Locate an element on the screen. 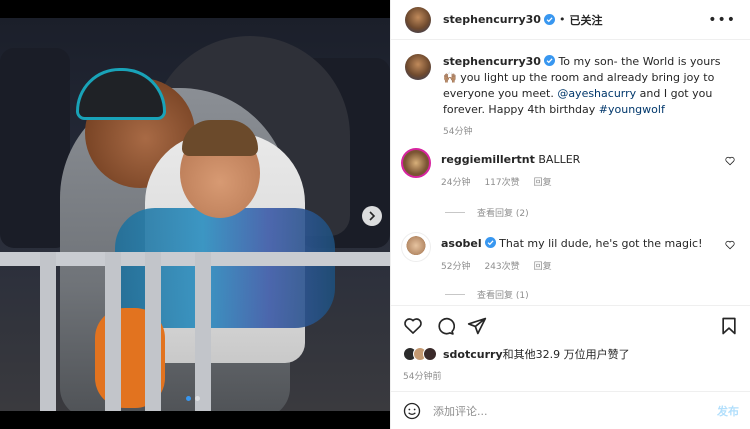  comment-icon is located at coordinates (446, 326).